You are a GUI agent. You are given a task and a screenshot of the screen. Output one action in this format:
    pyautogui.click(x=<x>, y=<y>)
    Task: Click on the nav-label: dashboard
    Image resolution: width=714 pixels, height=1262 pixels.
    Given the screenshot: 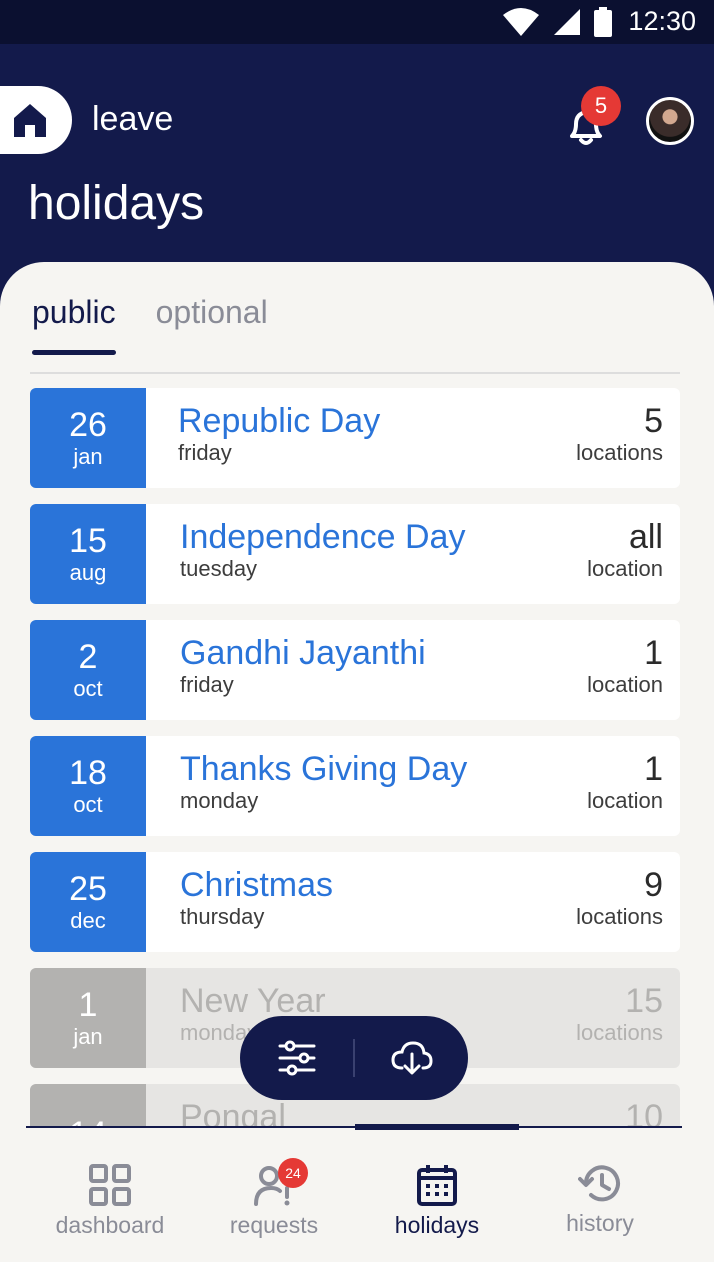 What is the action you would take?
    pyautogui.click(x=110, y=1225)
    